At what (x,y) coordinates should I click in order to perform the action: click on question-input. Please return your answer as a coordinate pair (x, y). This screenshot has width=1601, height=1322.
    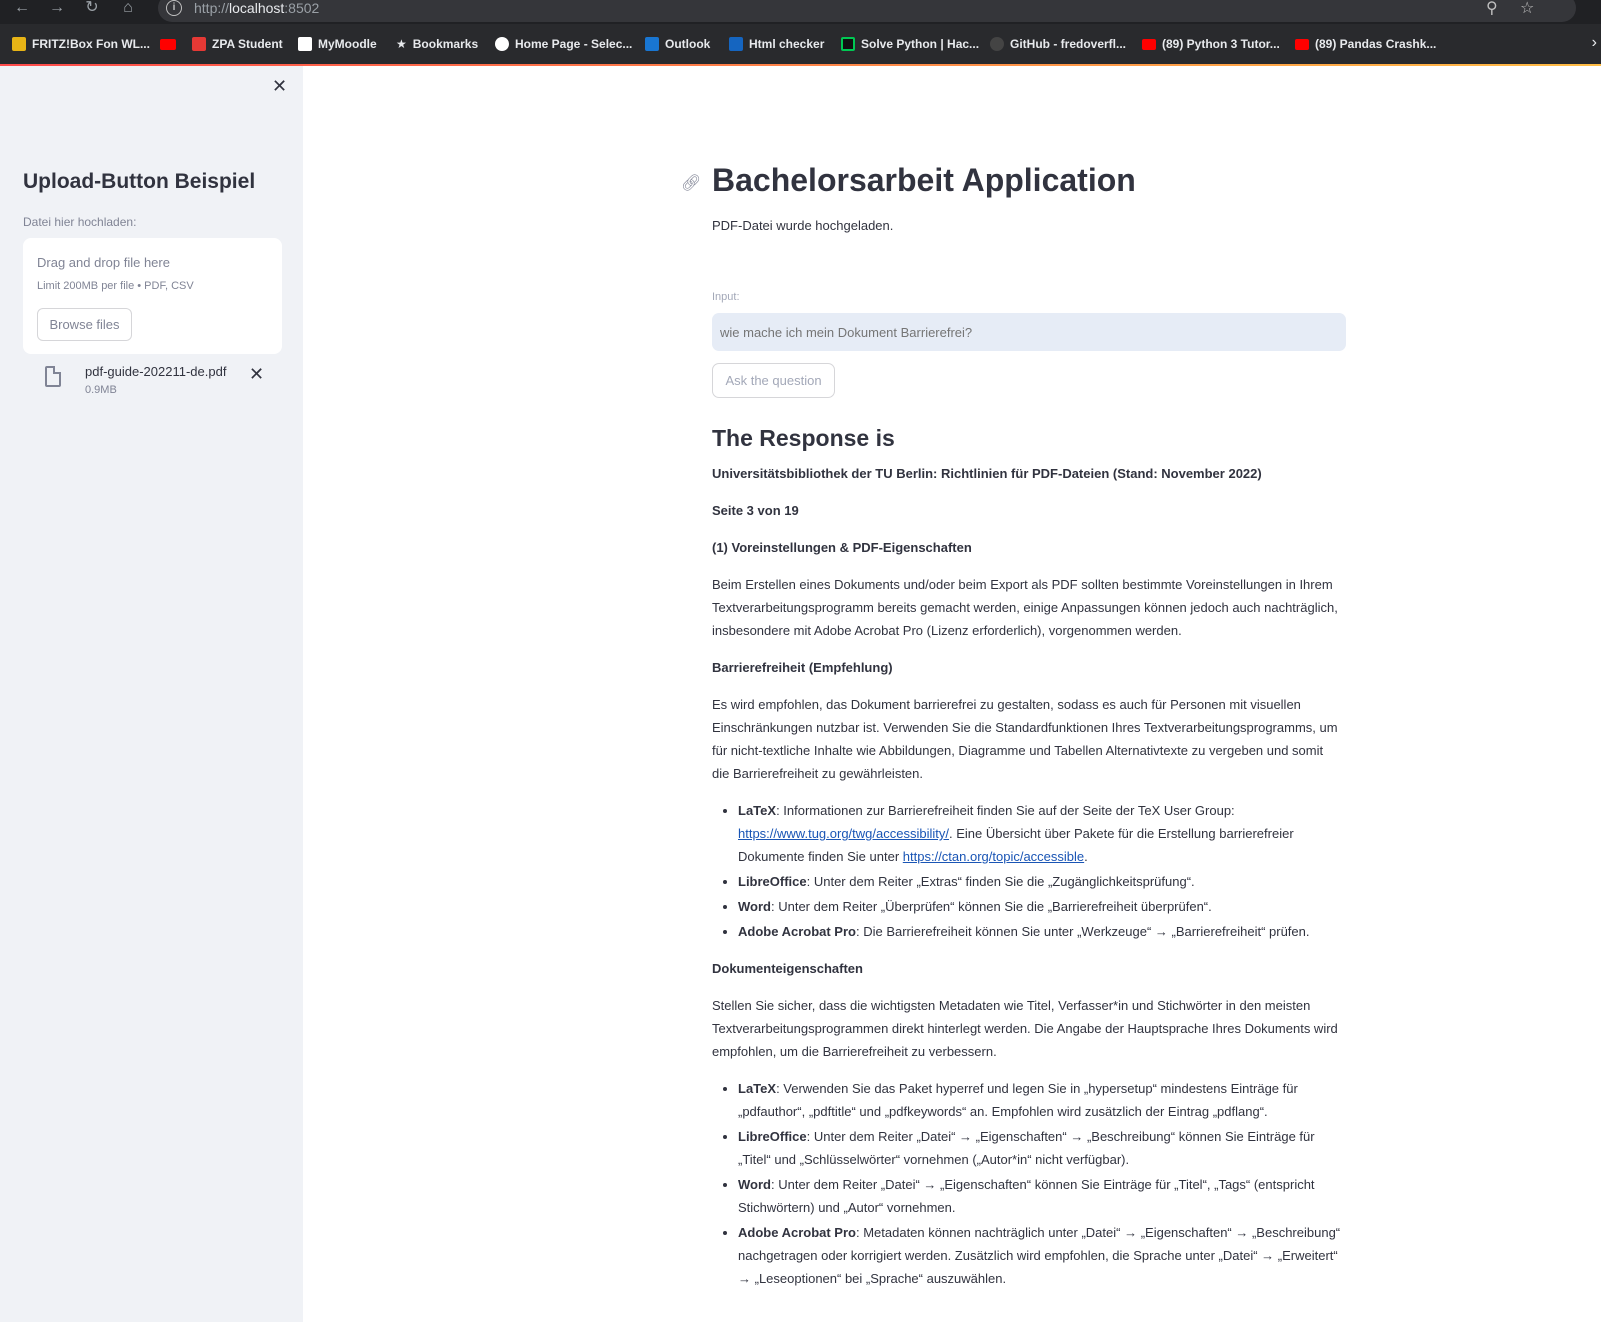
    Looking at the image, I should click on (1029, 332).